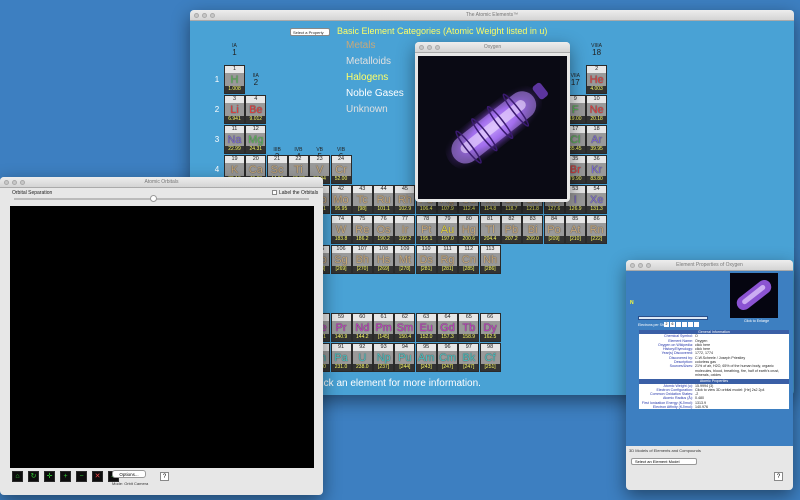 This screenshot has width=800, height=500. Describe the element at coordinates (490, 219) in the screenshot. I see `atomic-number: 81` at that location.